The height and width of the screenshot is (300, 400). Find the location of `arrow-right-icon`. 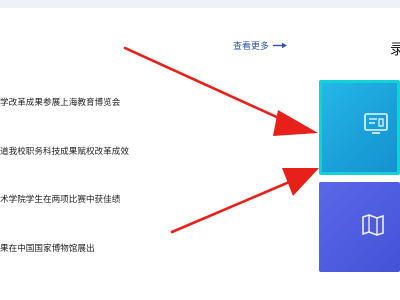

arrow-right-icon is located at coordinates (280, 45).